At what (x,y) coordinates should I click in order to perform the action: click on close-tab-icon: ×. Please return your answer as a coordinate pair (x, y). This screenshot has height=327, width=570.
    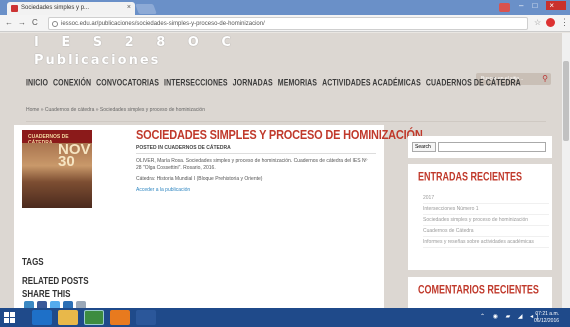
    Looking at the image, I should click on (129, 7).